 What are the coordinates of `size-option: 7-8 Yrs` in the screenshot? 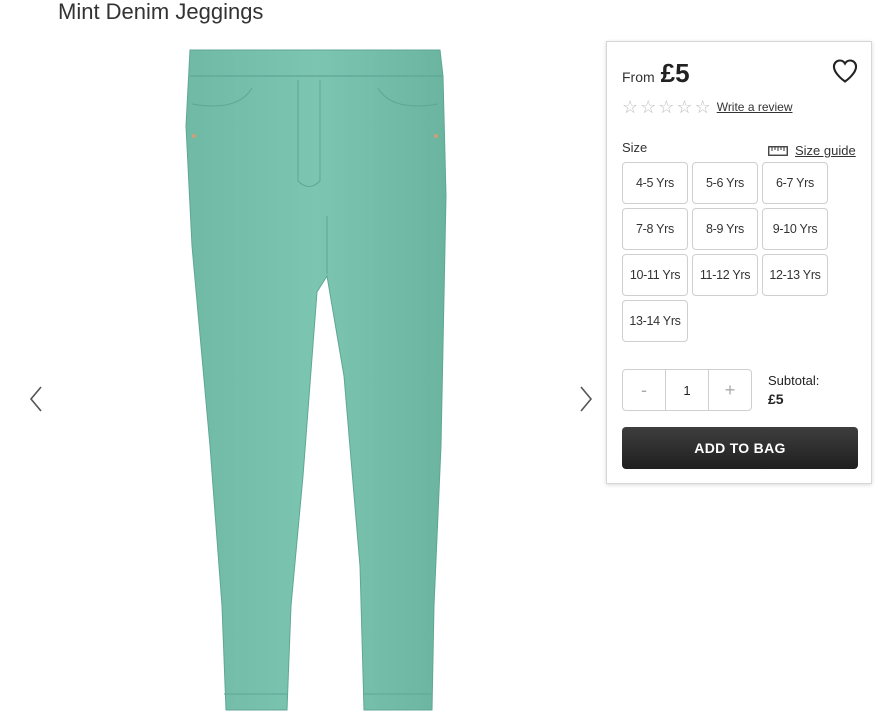 It's located at (655, 229).